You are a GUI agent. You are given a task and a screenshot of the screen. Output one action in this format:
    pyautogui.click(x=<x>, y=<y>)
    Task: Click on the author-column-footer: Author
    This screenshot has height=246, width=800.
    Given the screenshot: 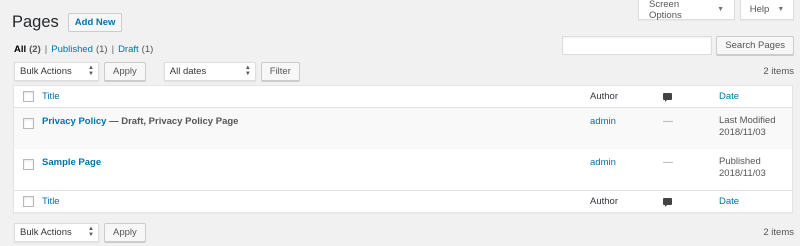 What is the action you would take?
    pyautogui.click(x=604, y=201)
    